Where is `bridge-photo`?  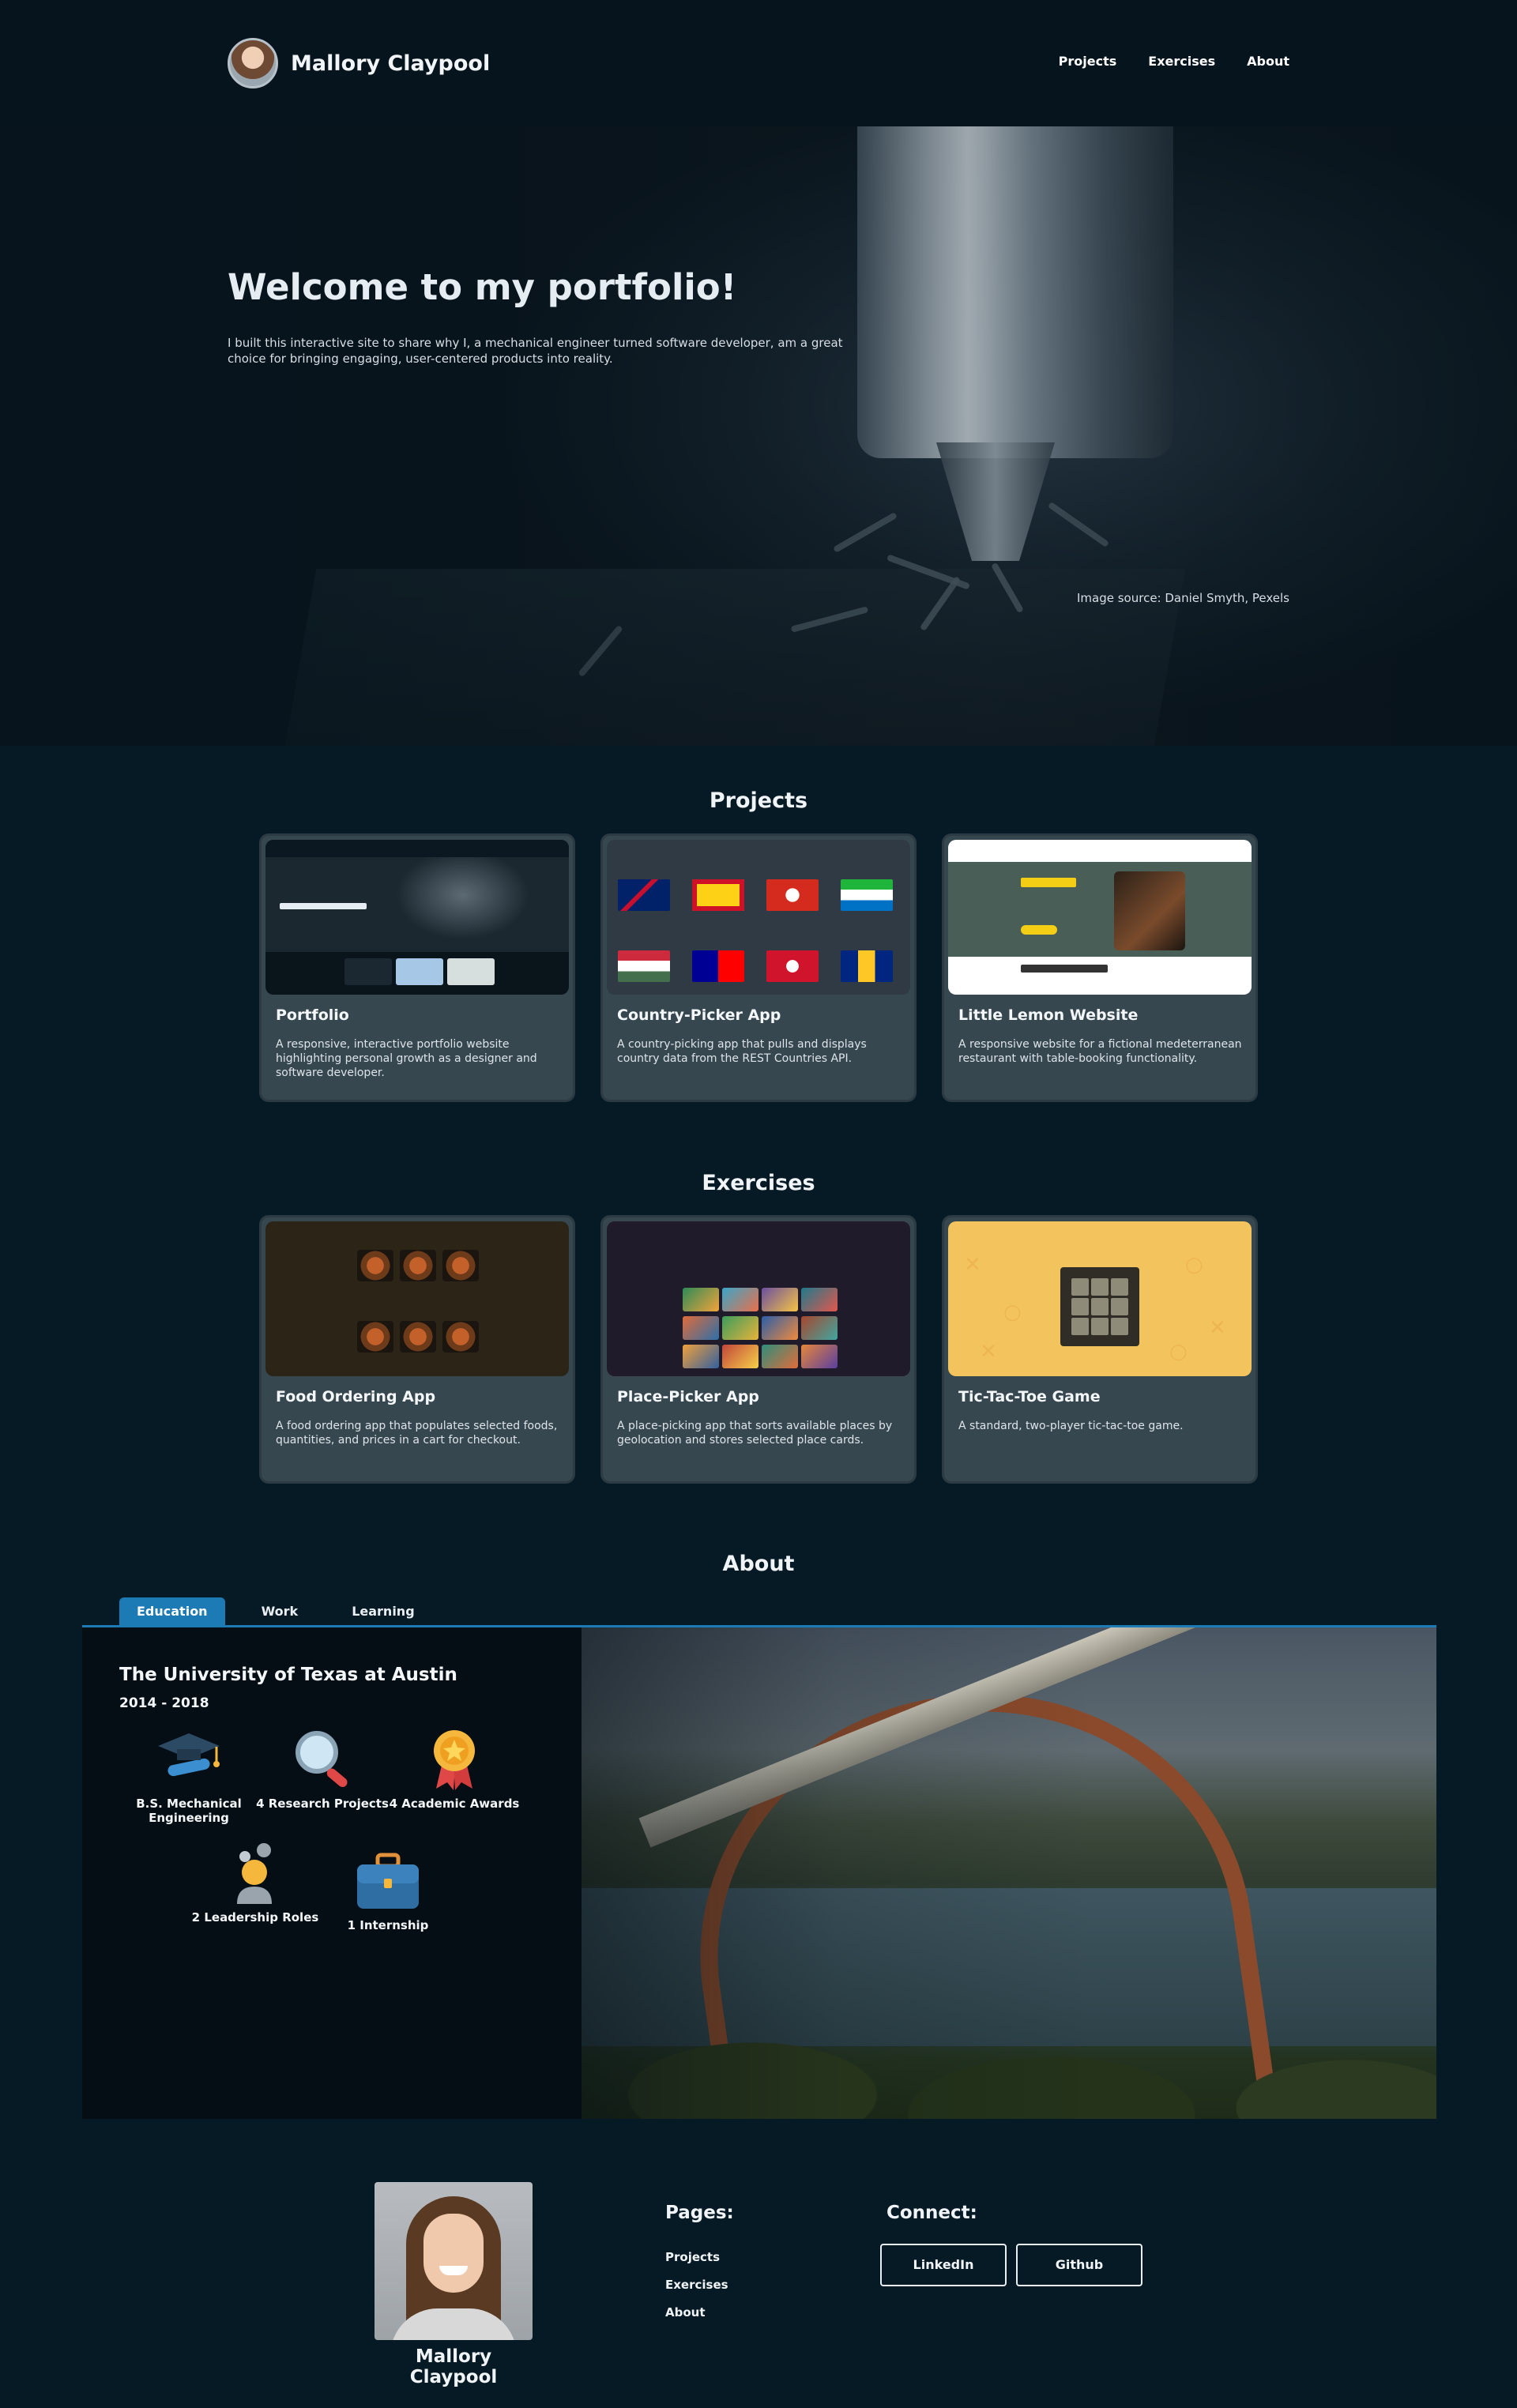 bridge-photo is located at coordinates (1009, 1873).